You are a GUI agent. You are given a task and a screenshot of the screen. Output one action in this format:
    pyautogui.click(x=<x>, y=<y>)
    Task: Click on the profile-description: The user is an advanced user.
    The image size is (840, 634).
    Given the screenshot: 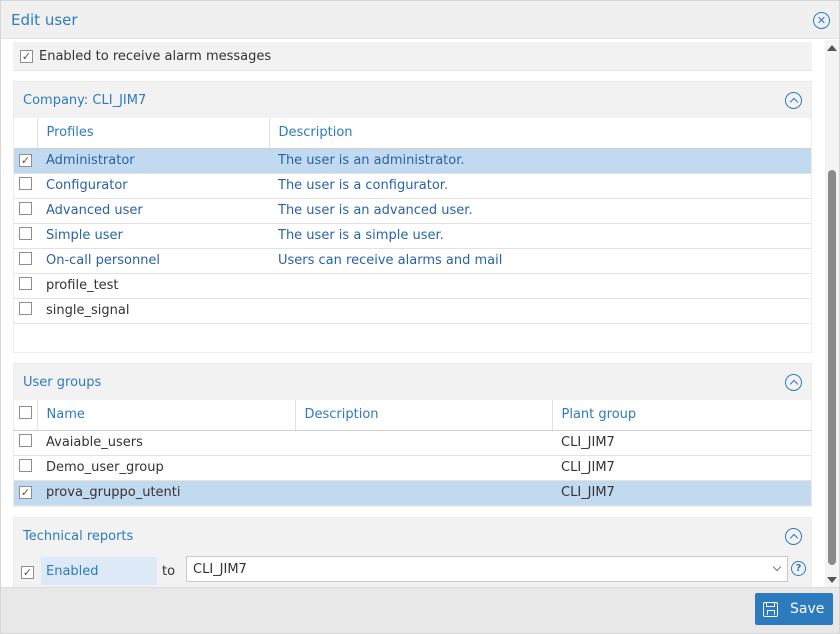 What is the action you would take?
    pyautogui.click(x=540, y=211)
    